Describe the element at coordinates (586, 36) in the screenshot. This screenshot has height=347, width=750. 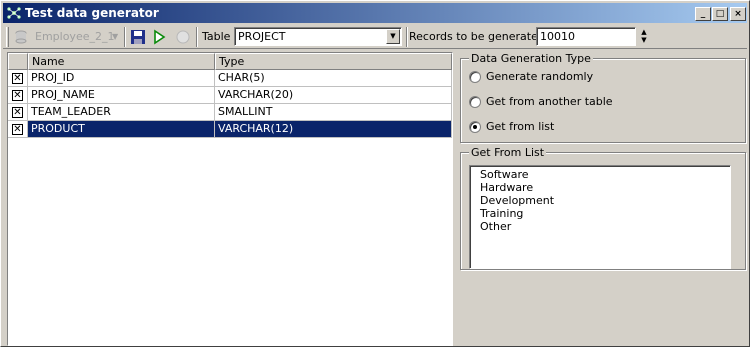
I see `records-input: 10010` at that location.